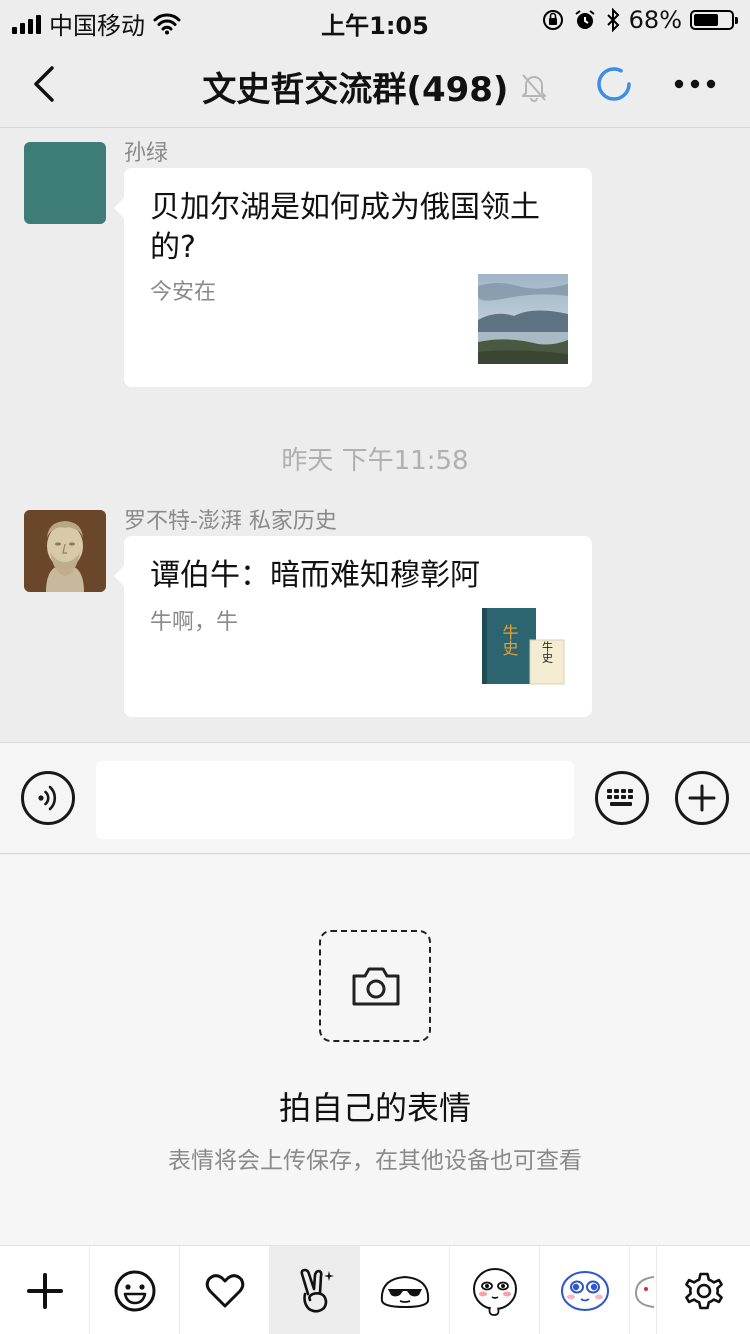 This screenshot has width=750, height=1334. I want to click on partial-sticker-icon, so click(644, 1291).